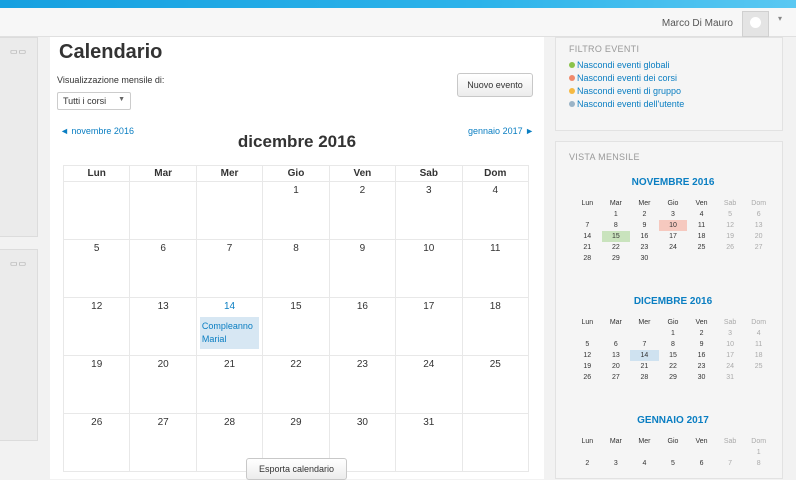  Describe the element at coordinates (495, 326) in the screenshot. I see `calendar-day: 18` at that location.